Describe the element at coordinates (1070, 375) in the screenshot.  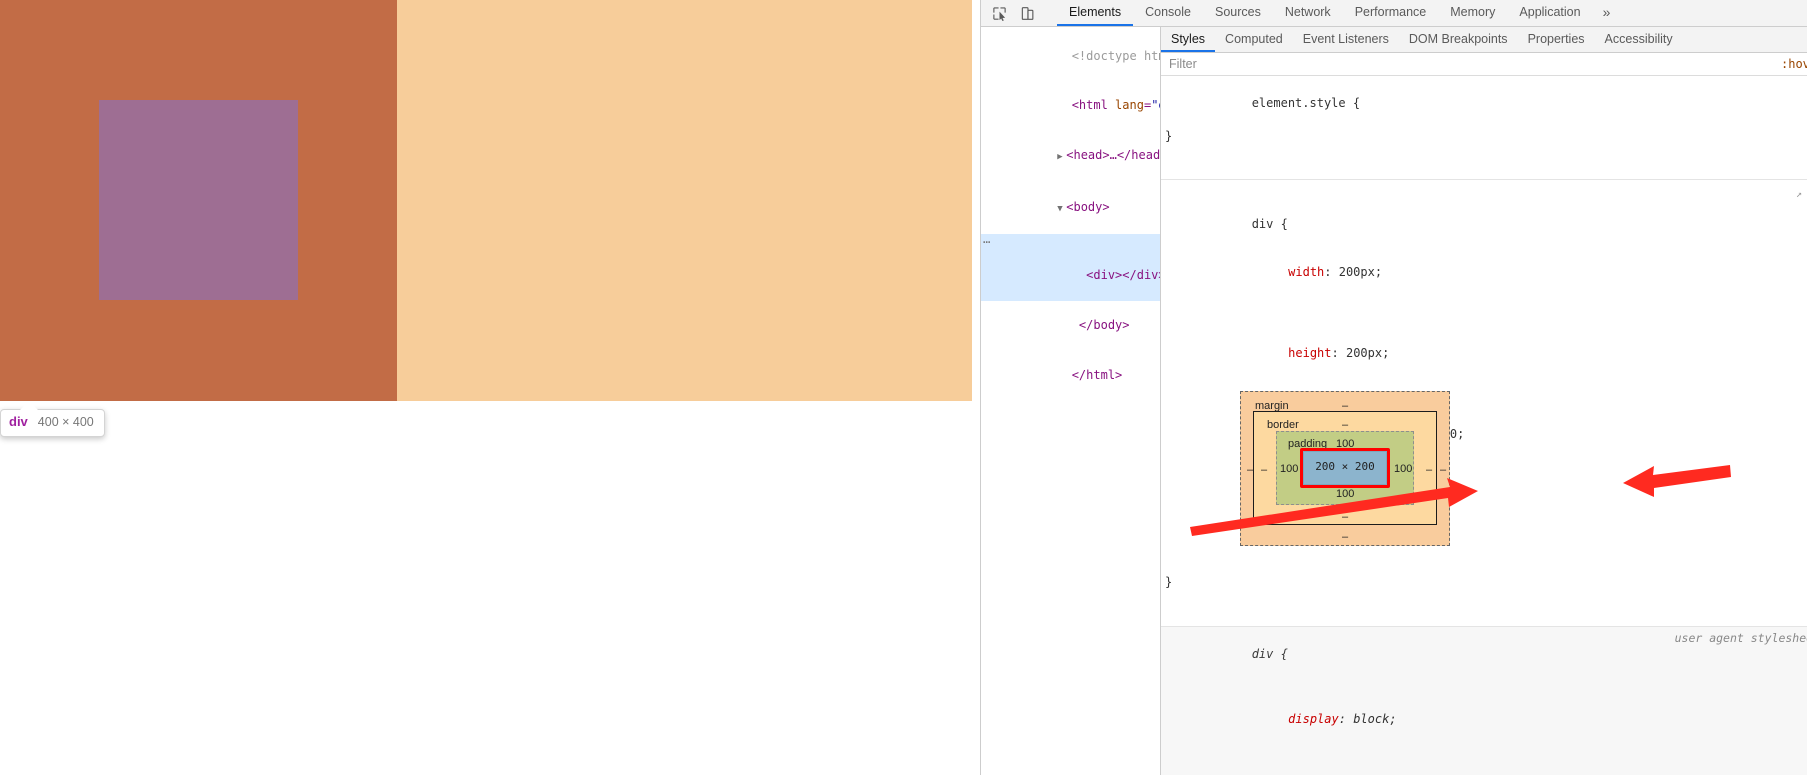
I see `dom-line-html-close: </html>` at that location.